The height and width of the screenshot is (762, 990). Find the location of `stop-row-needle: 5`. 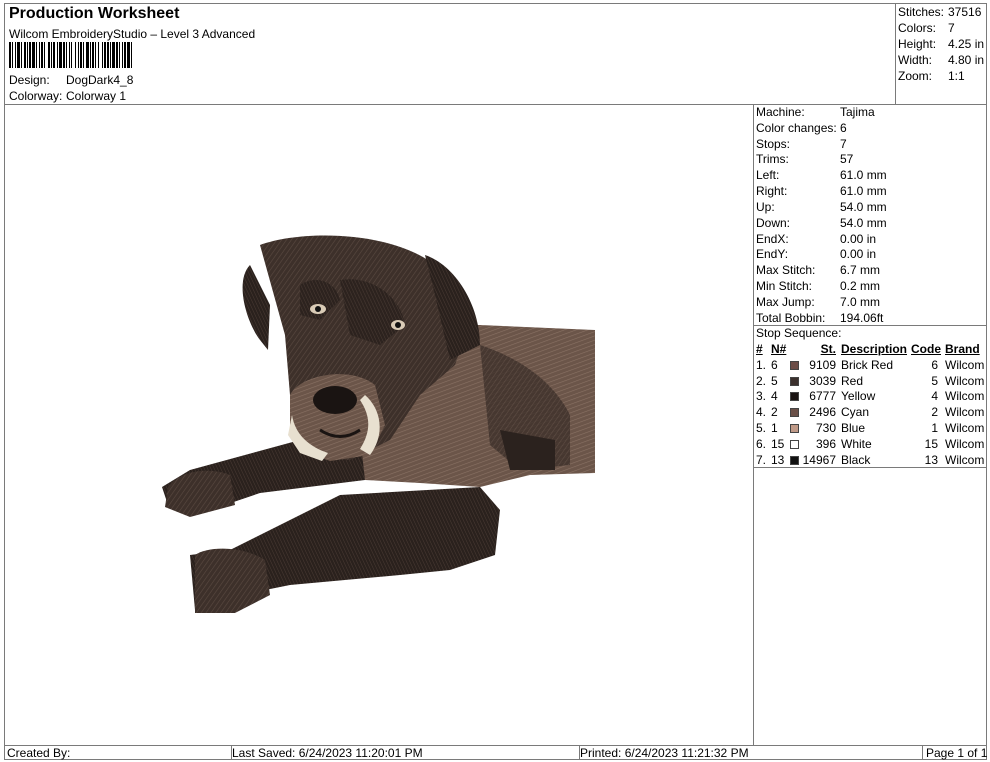

stop-row-needle: 5 is located at coordinates (774, 381).